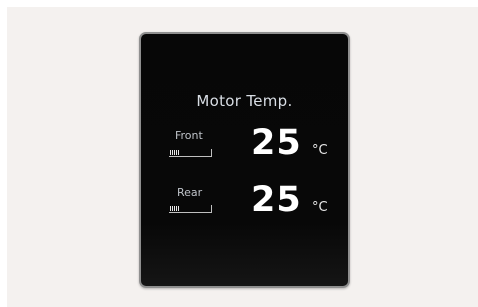 This screenshot has width=478, height=307. Describe the element at coordinates (190, 209) in the screenshot. I see `rear-temp-gauge` at that location.